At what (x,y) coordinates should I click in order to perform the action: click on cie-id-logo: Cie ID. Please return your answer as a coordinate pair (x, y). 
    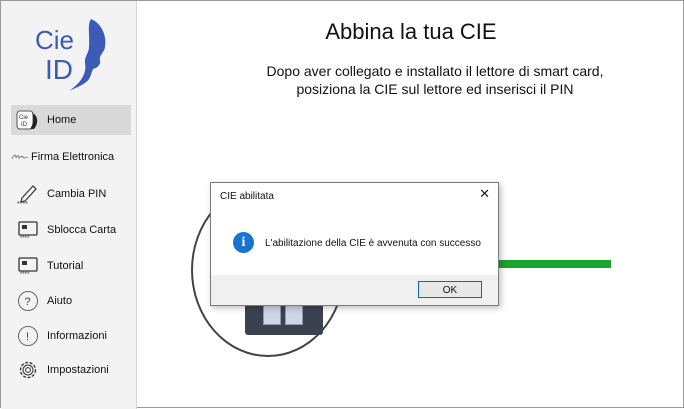
    Looking at the image, I should click on (70, 55).